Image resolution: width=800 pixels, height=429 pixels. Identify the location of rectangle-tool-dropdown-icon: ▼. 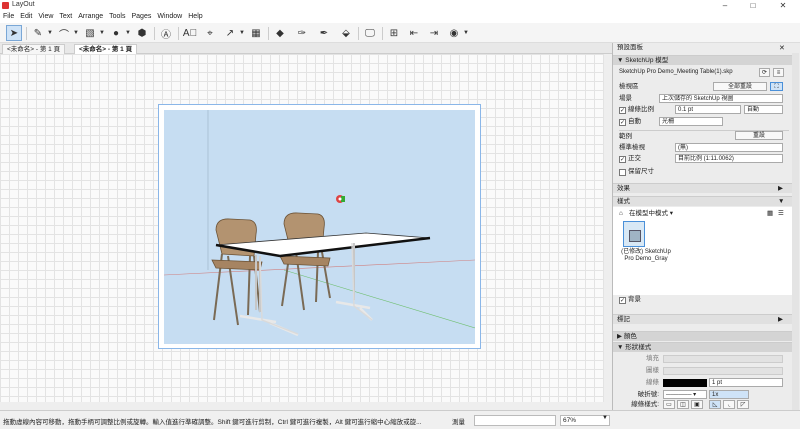
(102, 33).